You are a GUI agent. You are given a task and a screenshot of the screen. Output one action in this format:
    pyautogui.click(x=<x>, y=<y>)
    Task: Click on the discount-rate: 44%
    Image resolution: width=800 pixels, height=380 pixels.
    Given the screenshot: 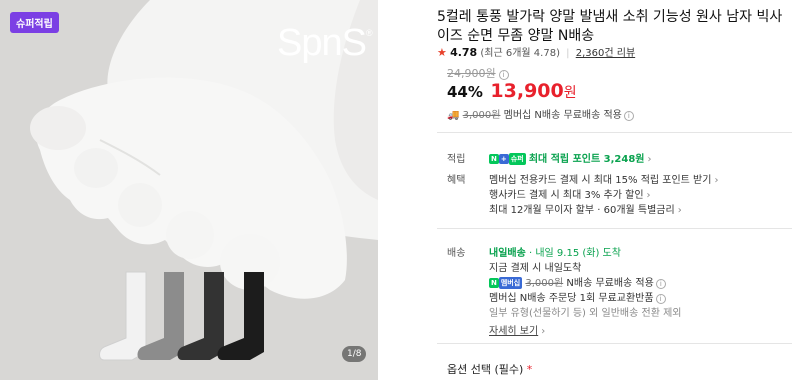 What is the action you would take?
    pyautogui.click(x=465, y=92)
    